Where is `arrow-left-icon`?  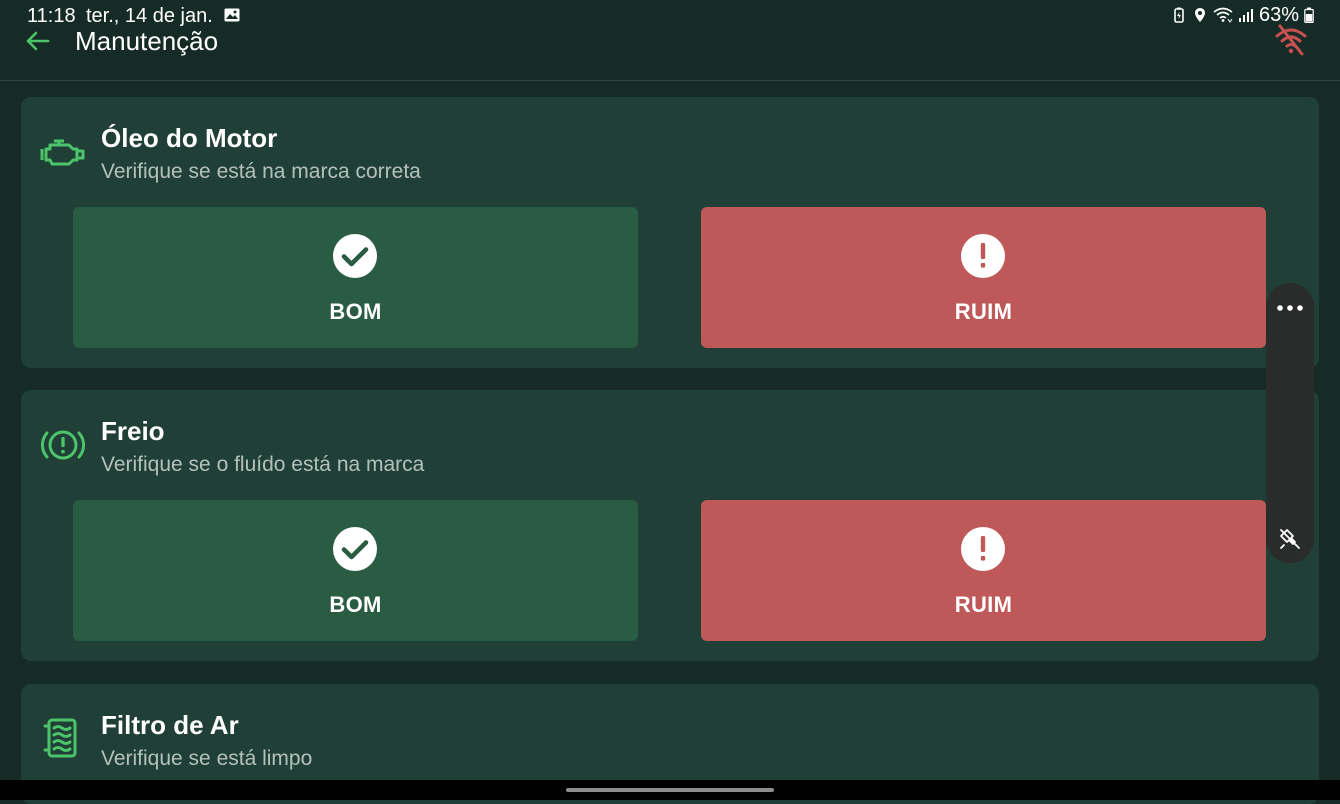
arrow-left-icon is located at coordinates (38, 41).